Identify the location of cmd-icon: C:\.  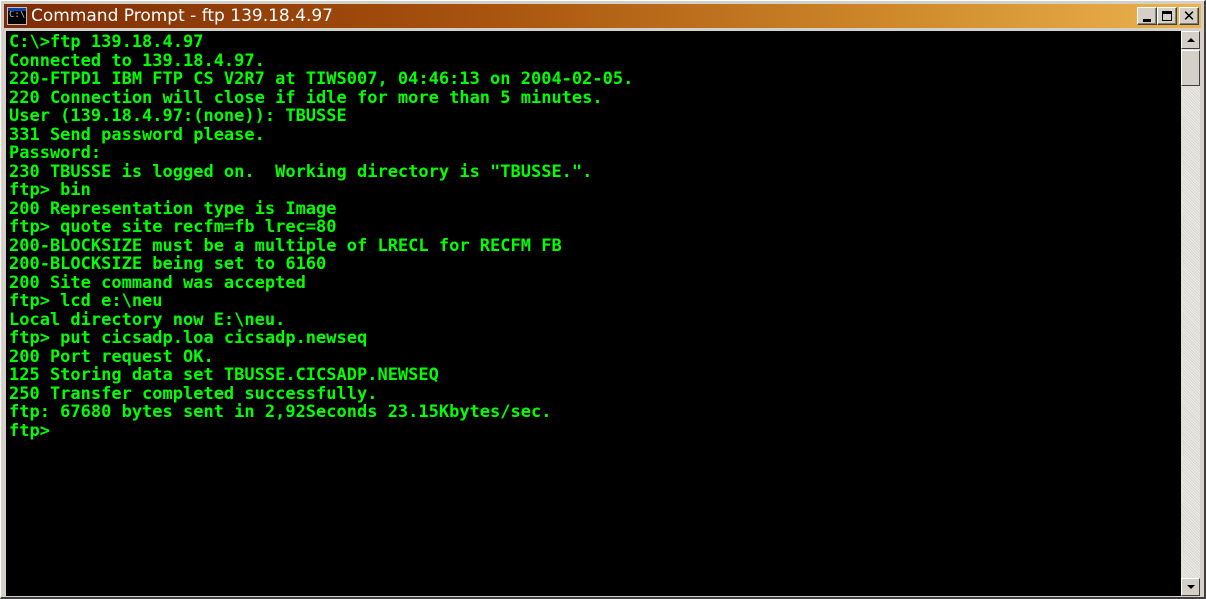
(17, 16).